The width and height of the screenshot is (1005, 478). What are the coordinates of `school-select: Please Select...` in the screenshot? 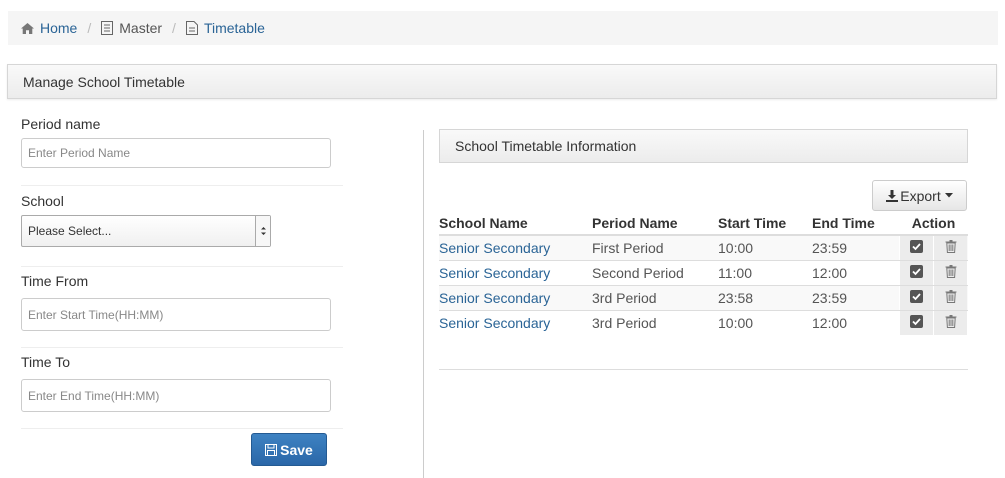 It's located at (146, 231).